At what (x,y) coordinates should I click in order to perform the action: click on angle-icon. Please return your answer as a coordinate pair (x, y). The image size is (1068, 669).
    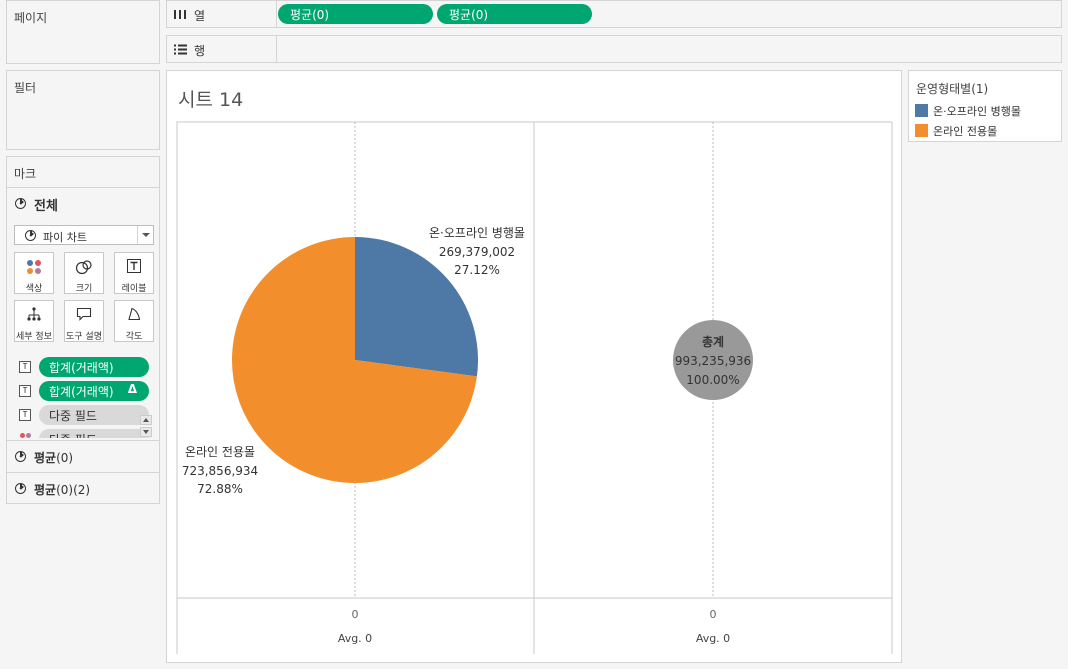
    Looking at the image, I should click on (134, 318).